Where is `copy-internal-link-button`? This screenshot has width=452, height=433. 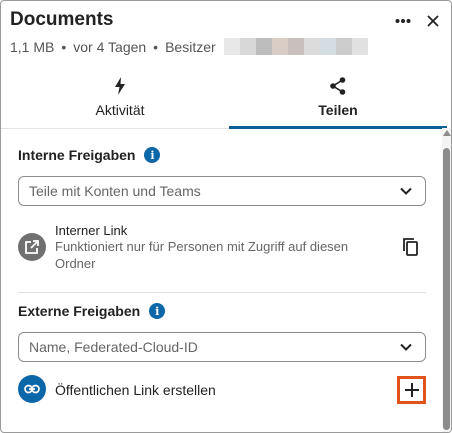
copy-internal-link-button is located at coordinates (411, 247).